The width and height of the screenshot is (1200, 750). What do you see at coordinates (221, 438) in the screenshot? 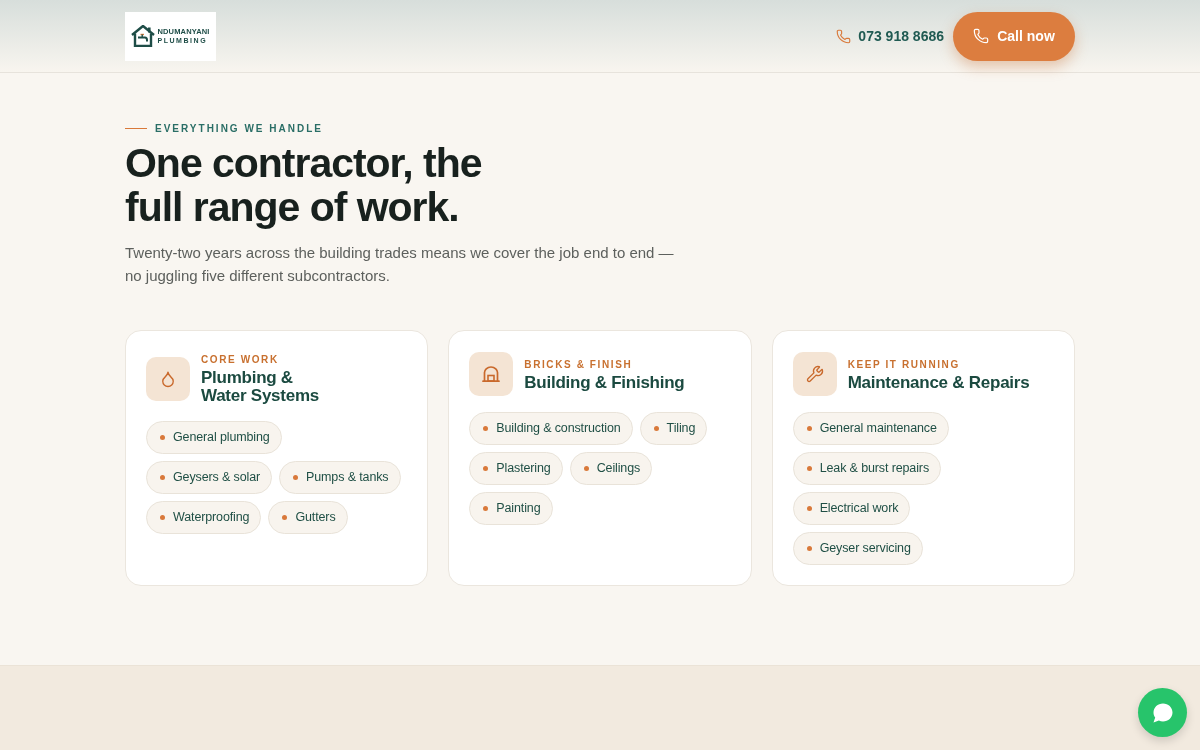
I see `service-label: General plumbing` at bounding box center [221, 438].